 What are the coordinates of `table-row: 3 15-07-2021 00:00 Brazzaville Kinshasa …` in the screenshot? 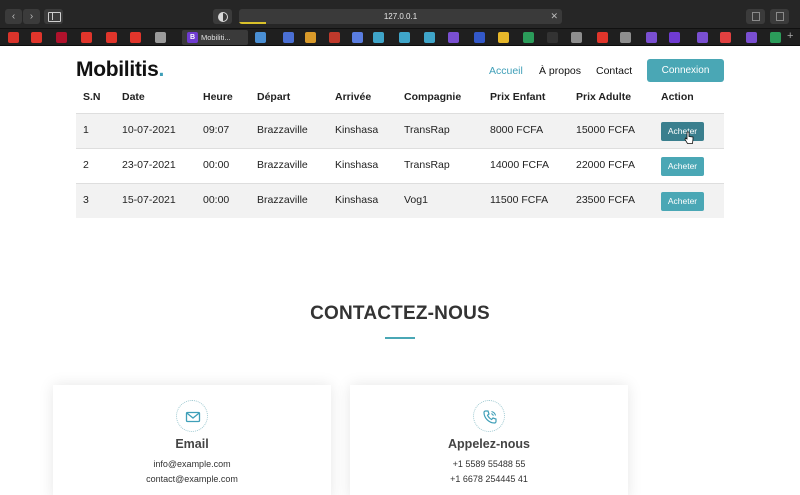 It's located at (400, 200).